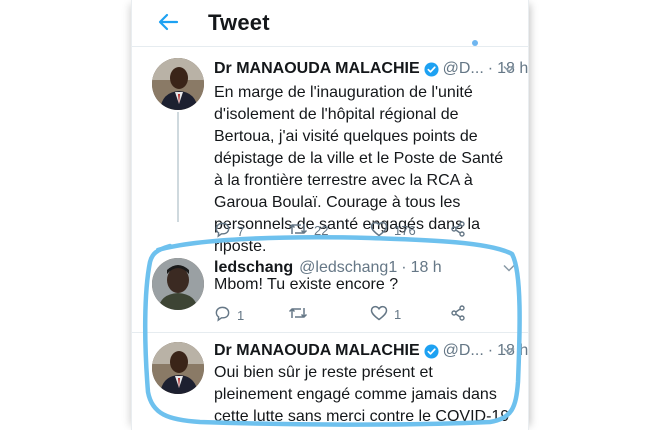 The width and height of the screenshot is (670, 430). Describe the element at coordinates (330, 332) in the screenshot. I see `tweet-divider` at that location.